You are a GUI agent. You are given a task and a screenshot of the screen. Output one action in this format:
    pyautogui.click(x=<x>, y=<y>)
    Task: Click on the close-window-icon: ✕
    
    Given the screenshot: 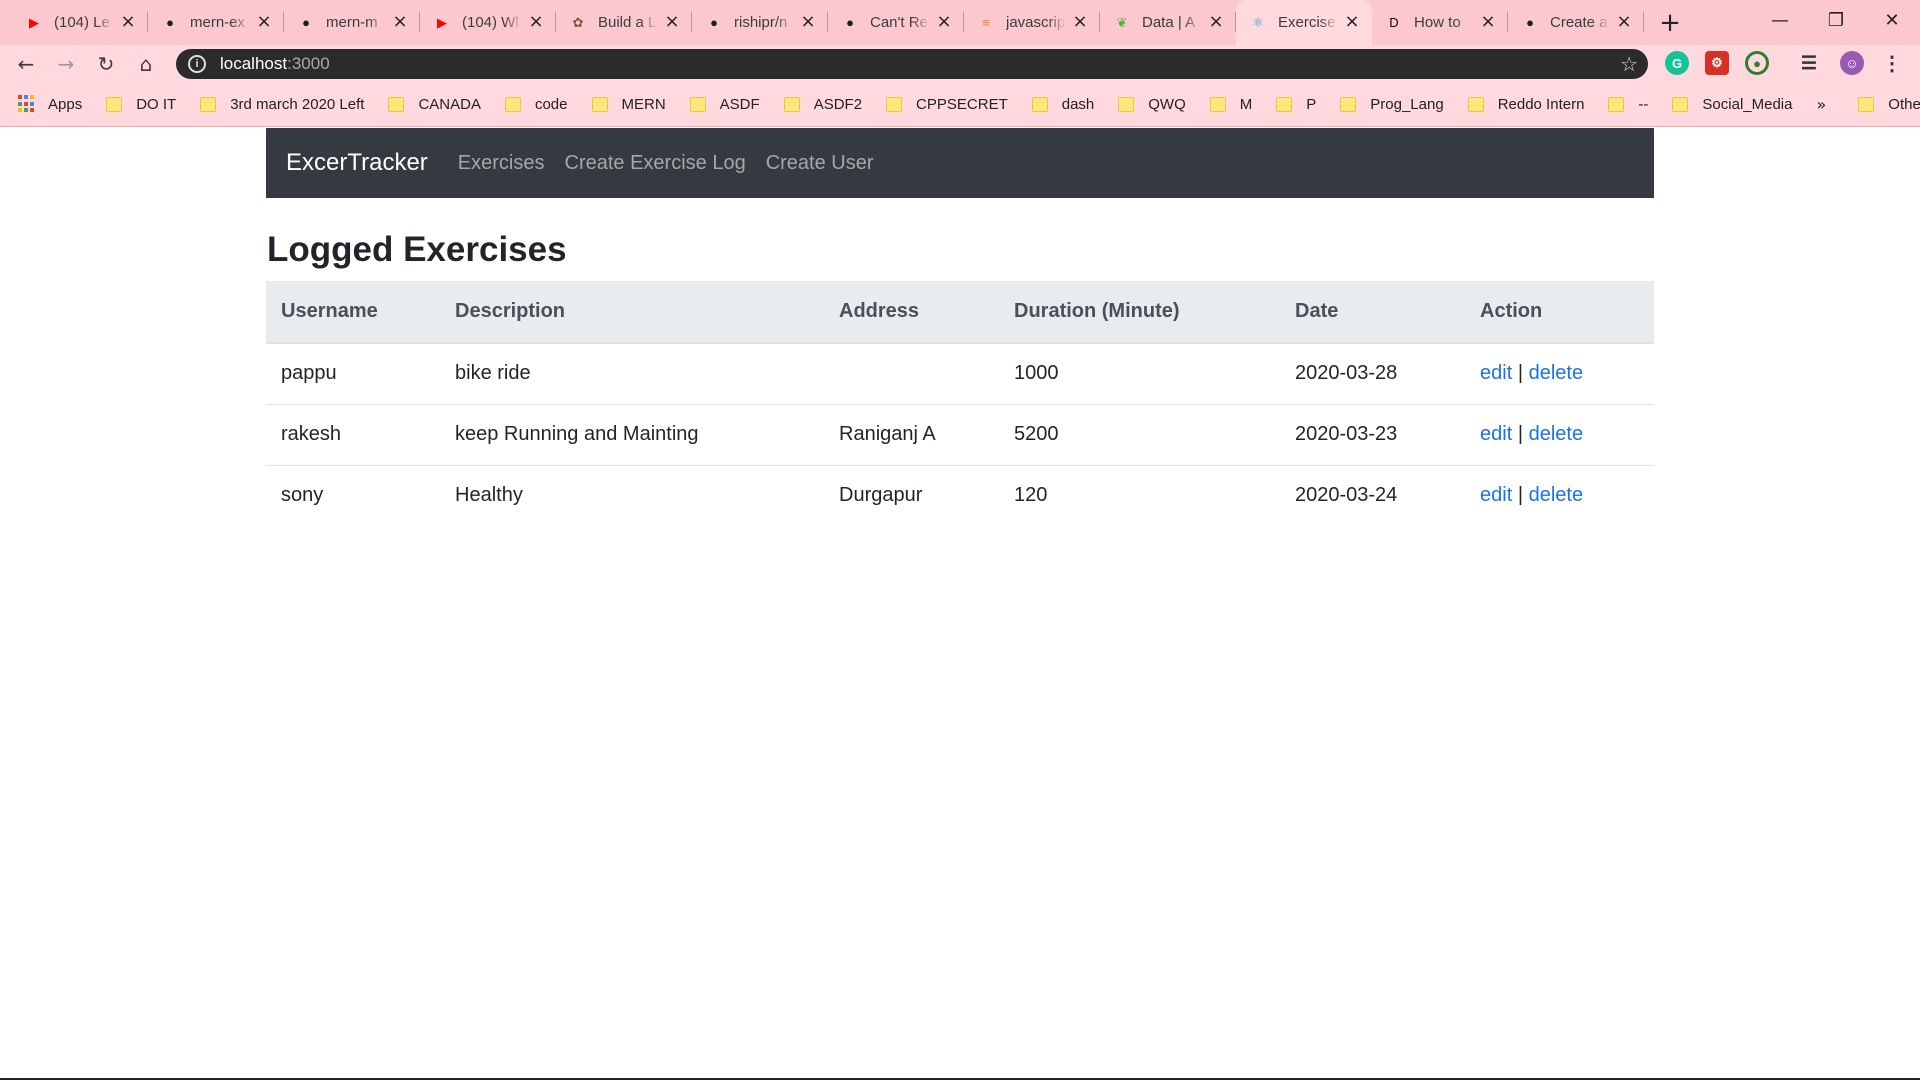 What is the action you would take?
    pyautogui.click(x=1892, y=20)
    